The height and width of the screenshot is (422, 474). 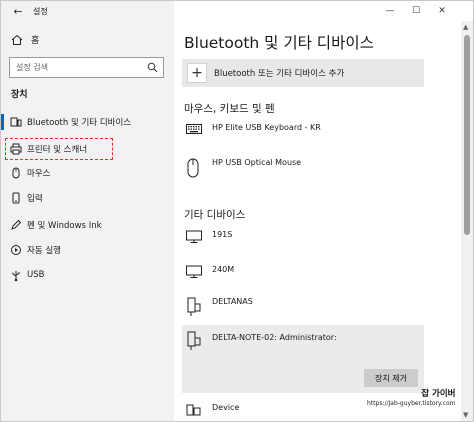 What do you see at coordinates (87, 198) in the screenshot?
I see `sidebar-item-input: 입력` at bounding box center [87, 198].